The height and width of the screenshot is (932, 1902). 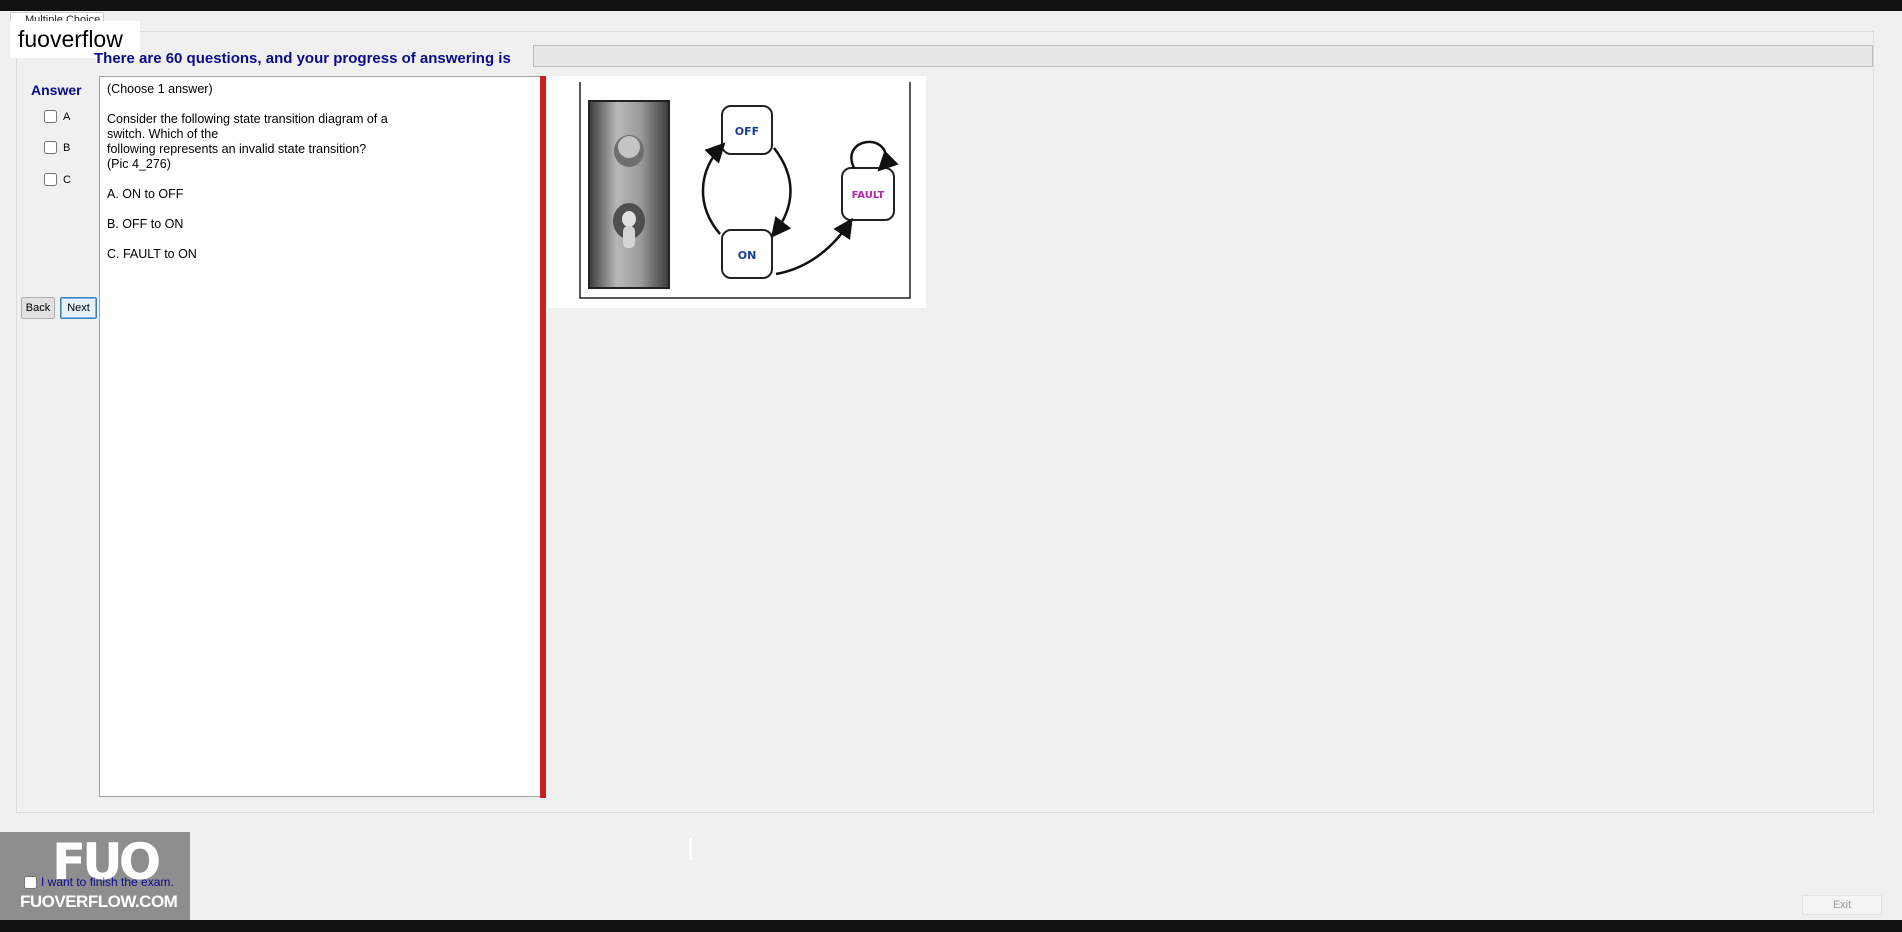 What do you see at coordinates (160, 89) in the screenshot?
I see `question-instruction: (Choose 1 answer)` at bounding box center [160, 89].